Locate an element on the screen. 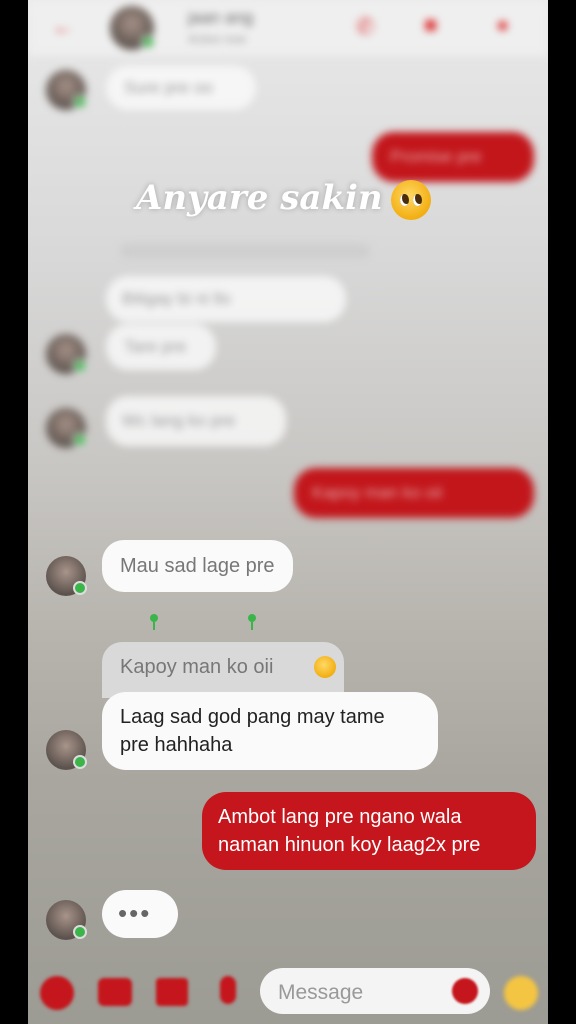 This screenshot has height=1024, width=576. back-arrow-icon: ← is located at coordinates (63, 27).